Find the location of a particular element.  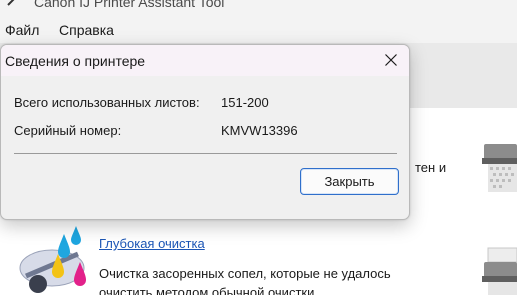

maintenance-item-text-partial: тен и is located at coordinates (431, 167).